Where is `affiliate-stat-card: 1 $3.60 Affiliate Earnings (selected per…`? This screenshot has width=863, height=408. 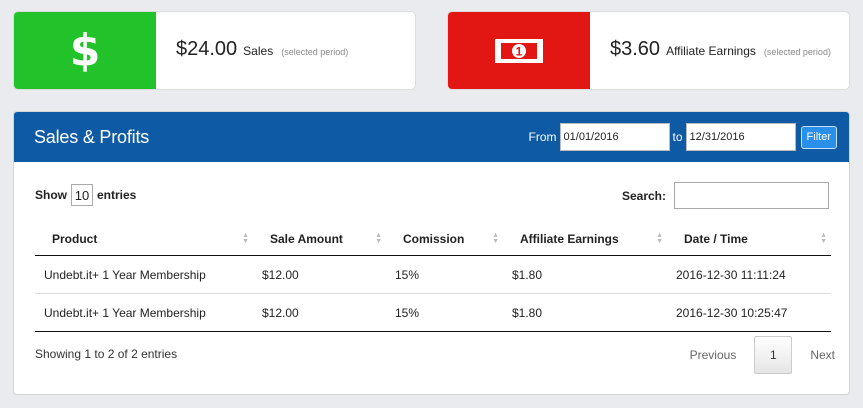
affiliate-stat-card: 1 $3.60 Affiliate Earnings (selected per… is located at coordinates (648, 50).